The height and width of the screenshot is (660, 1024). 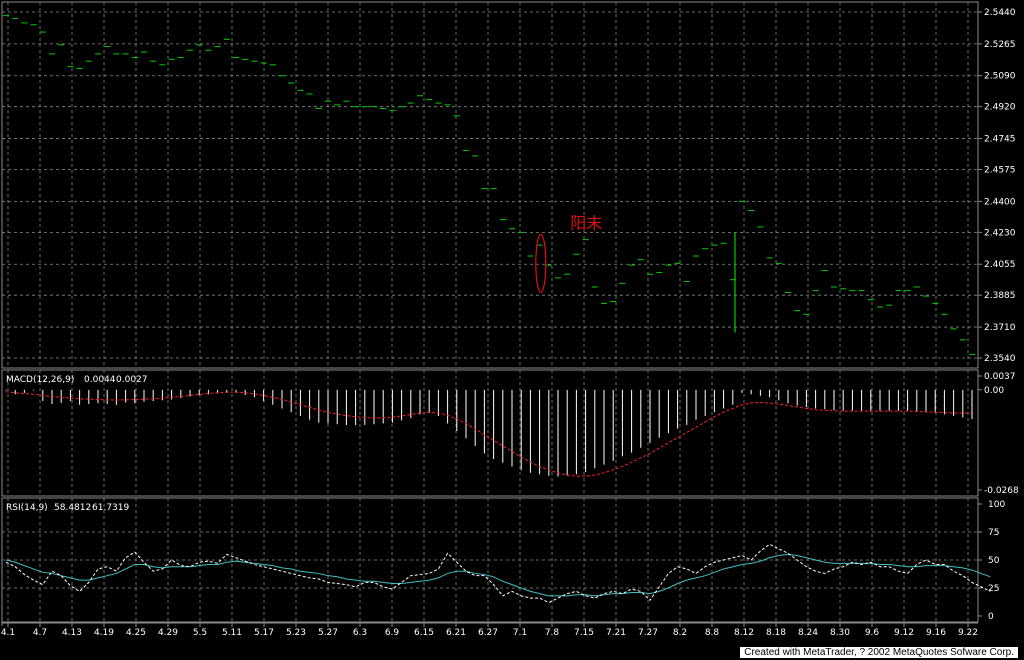 I want to click on macd-value-2: 0.0027, so click(x=132, y=380).